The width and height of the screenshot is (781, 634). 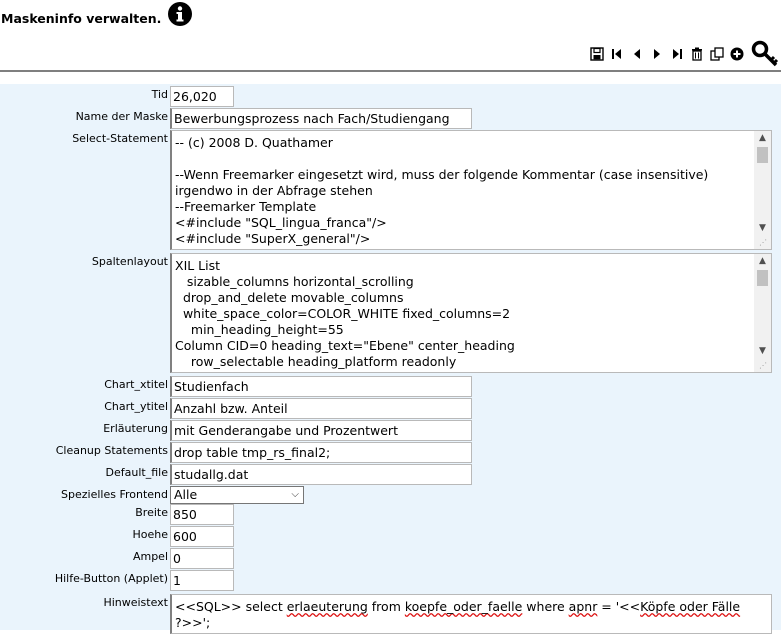 What do you see at coordinates (121, 116) in the screenshot?
I see `name-label: Name der Maske` at bounding box center [121, 116].